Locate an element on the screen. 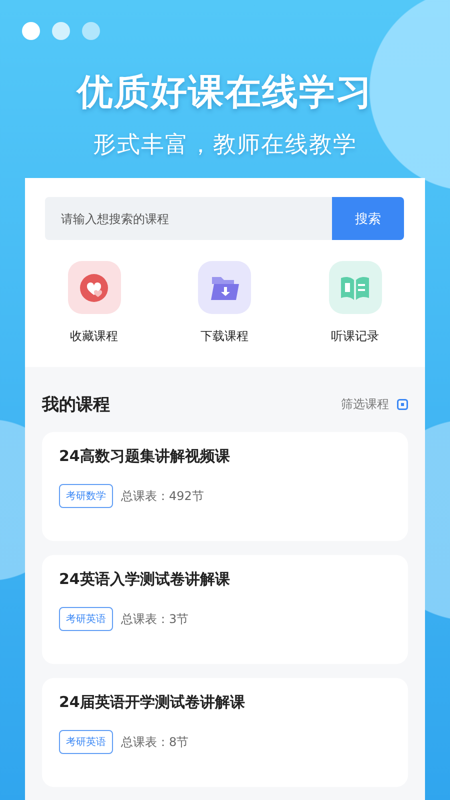  lesson-count: 总课表：3节 is located at coordinates (155, 619).